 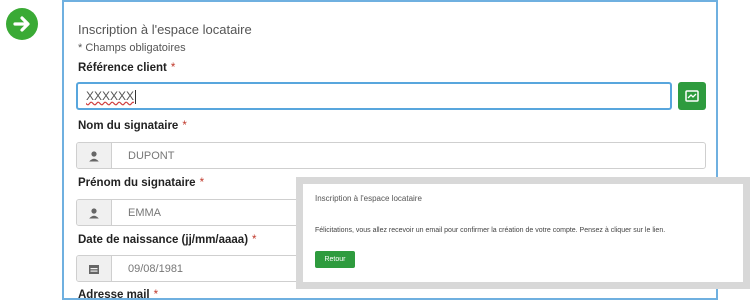 I want to click on back-button: Retour, so click(x=335, y=259).